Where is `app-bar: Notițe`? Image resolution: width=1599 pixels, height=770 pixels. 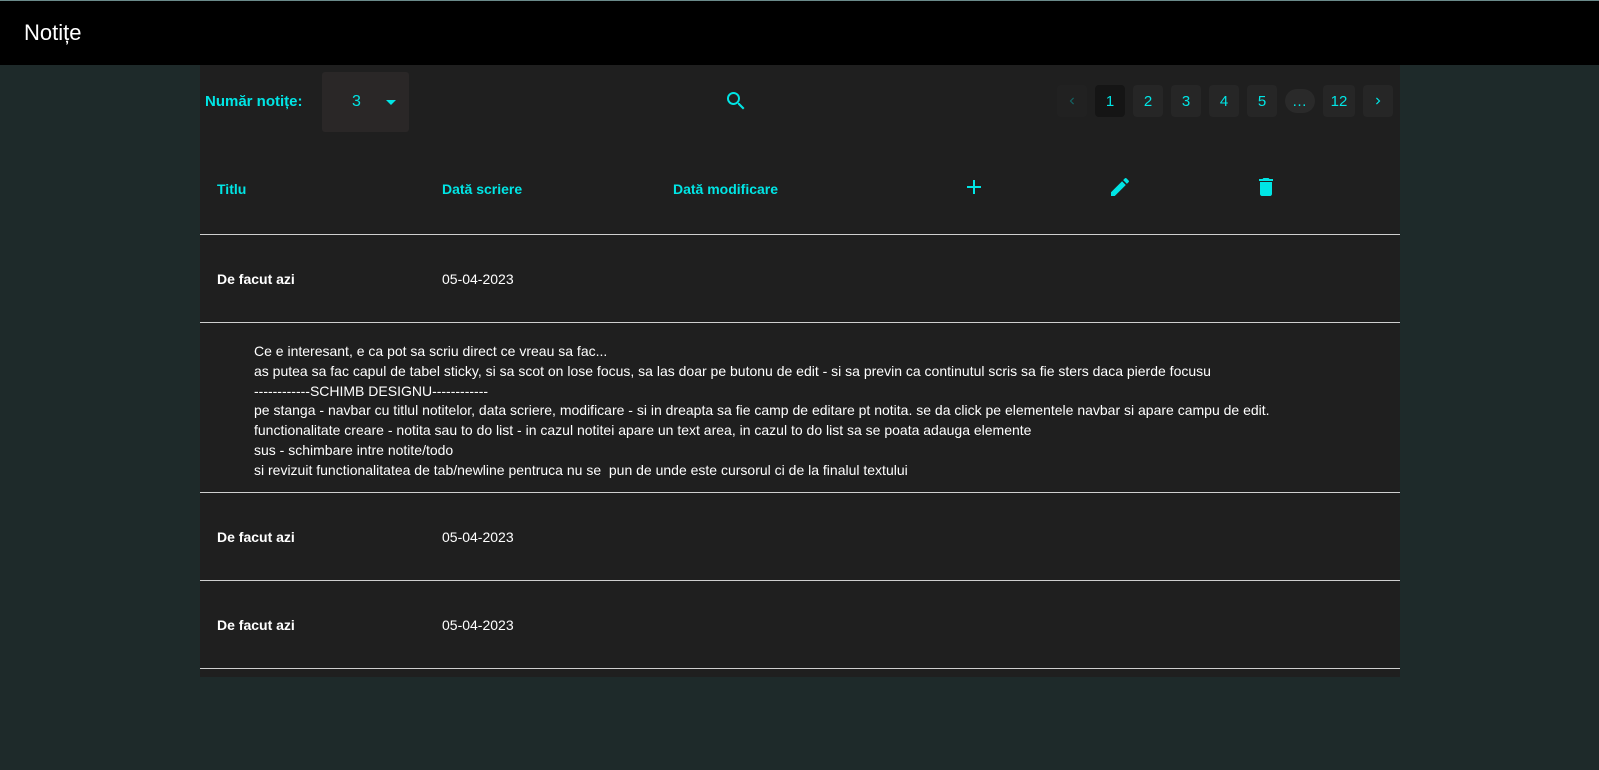
app-bar: Notițe is located at coordinates (799, 32).